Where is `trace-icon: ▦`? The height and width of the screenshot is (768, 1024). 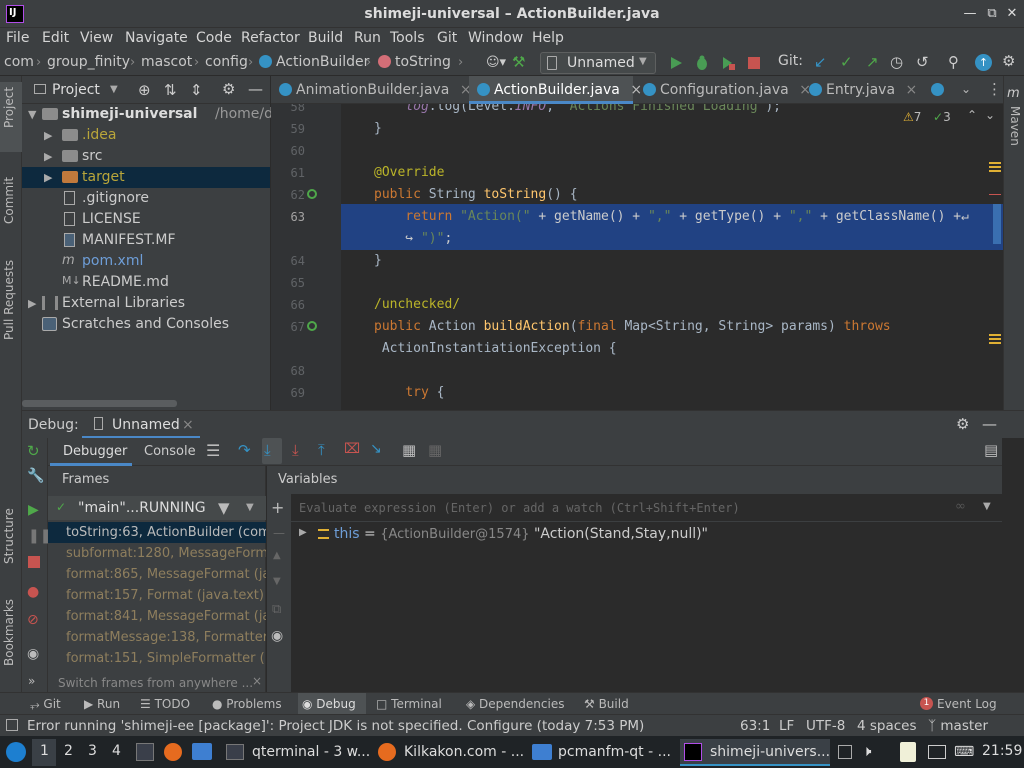 trace-icon: ▦ is located at coordinates (435, 450).